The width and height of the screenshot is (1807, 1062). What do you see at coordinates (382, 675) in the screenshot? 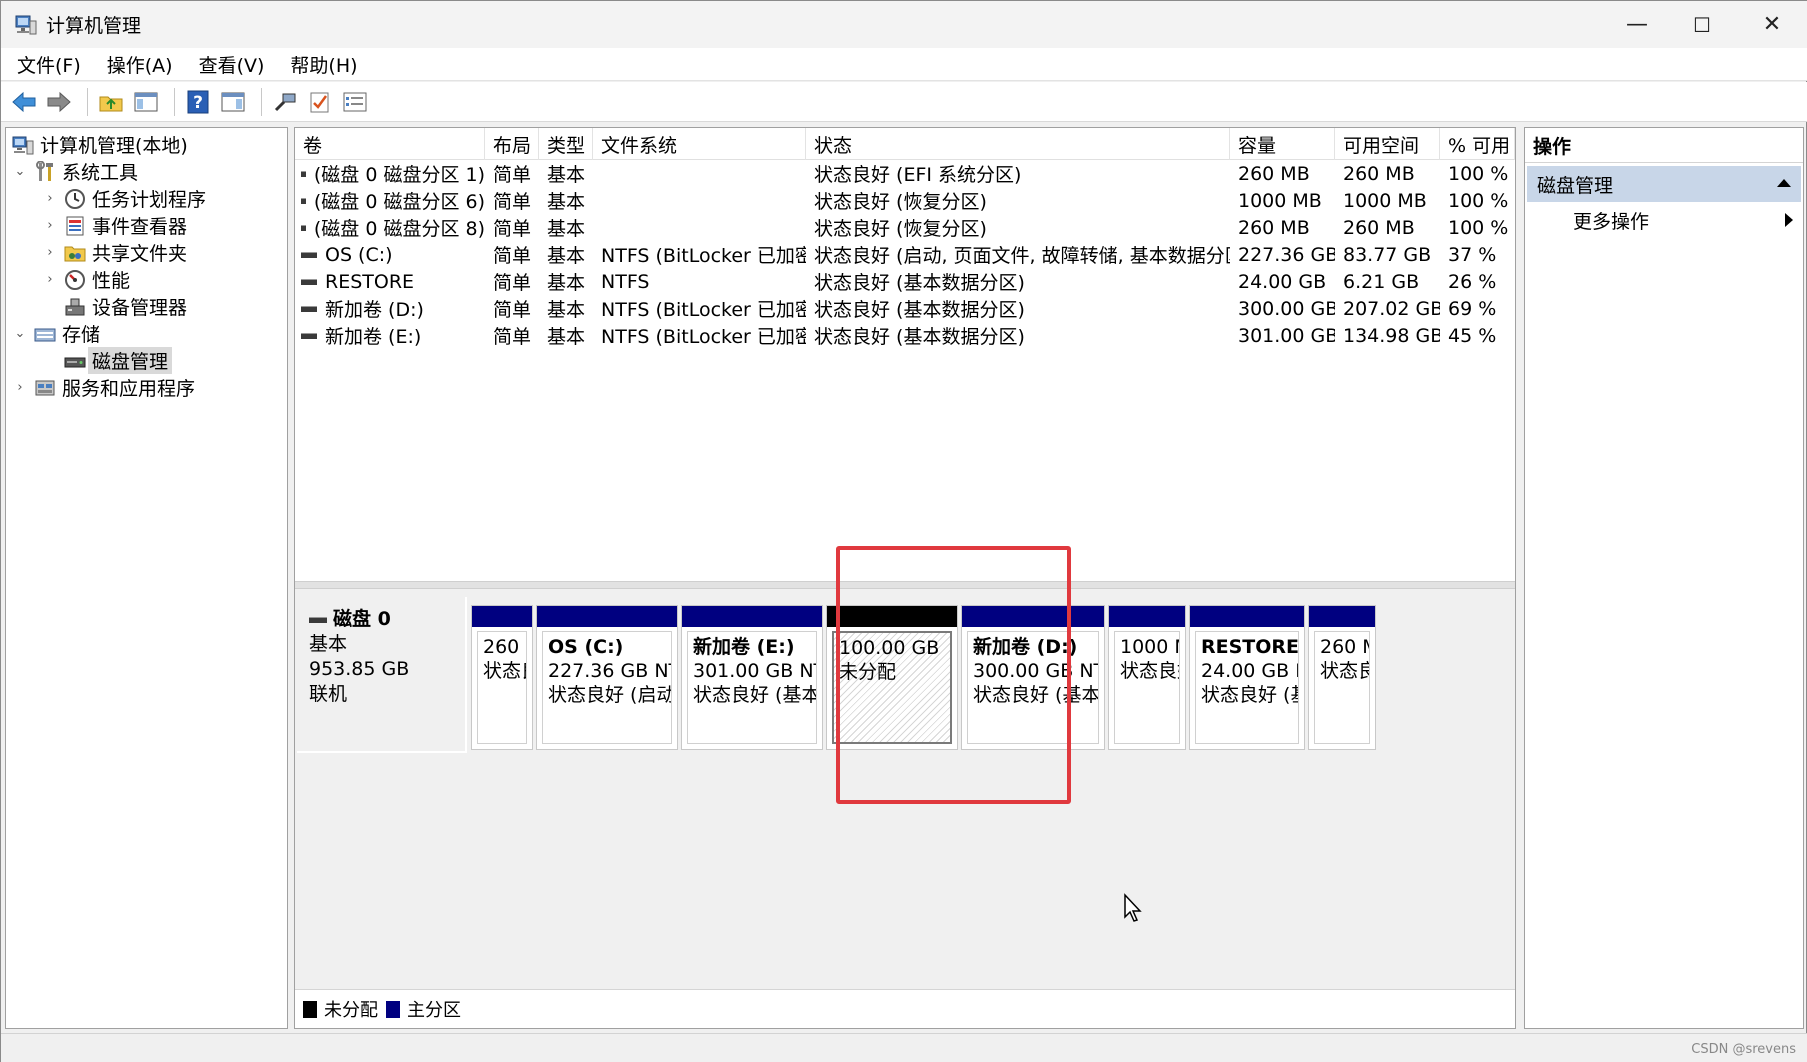
I see `disk-0-label: 磁盘 0 基本 953.85 GB 联机` at bounding box center [382, 675].